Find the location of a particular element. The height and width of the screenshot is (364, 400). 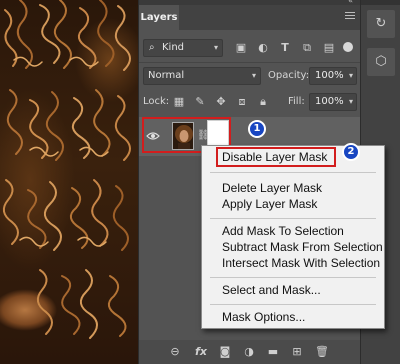

image-filter-icon: ▣ is located at coordinates (241, 48).